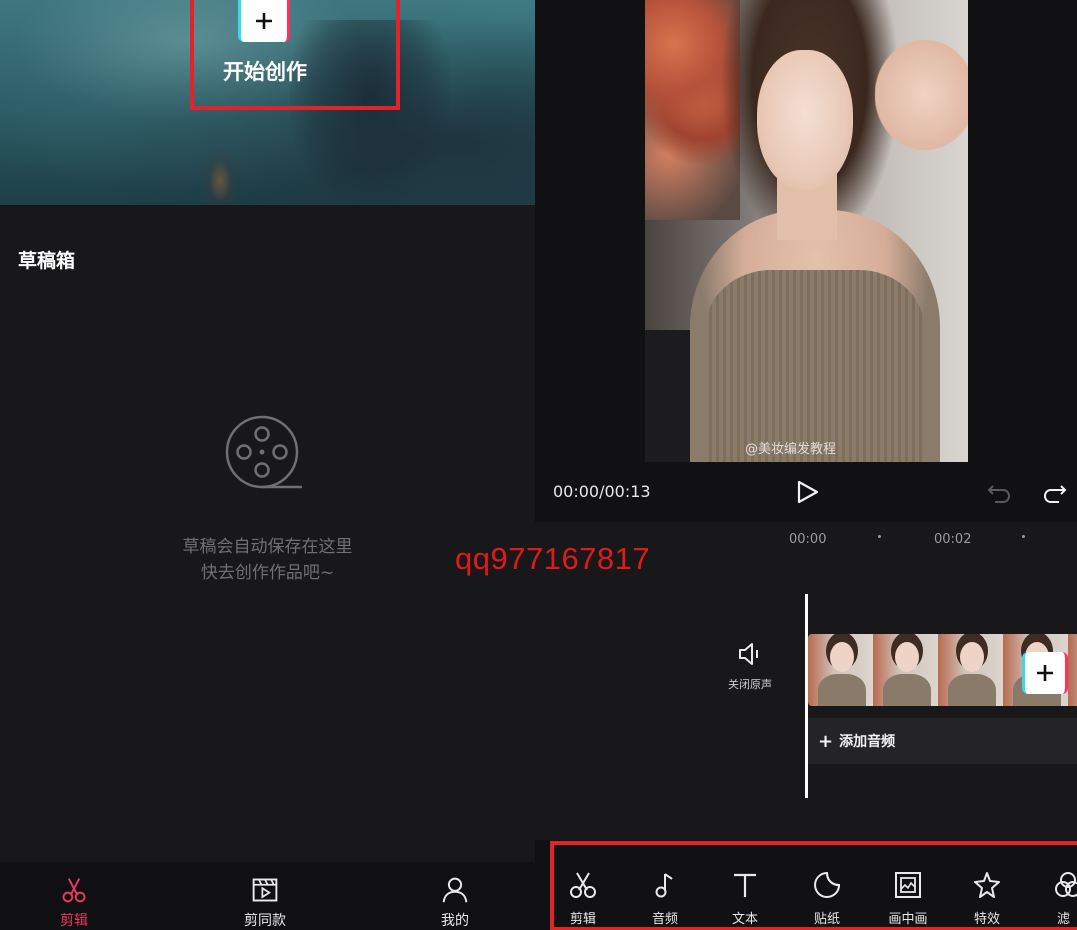 This screenshot has height=930, width=1077. I want to click on bottom-nav: 剪辑 剪同款 我的, so click(267, 896).